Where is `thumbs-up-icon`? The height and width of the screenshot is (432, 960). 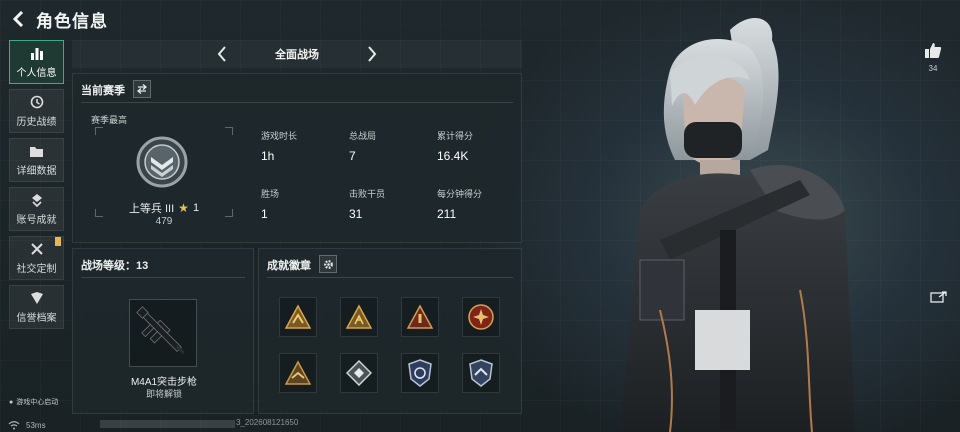 thumbs-up-icon is located at coordinates (933, 50).